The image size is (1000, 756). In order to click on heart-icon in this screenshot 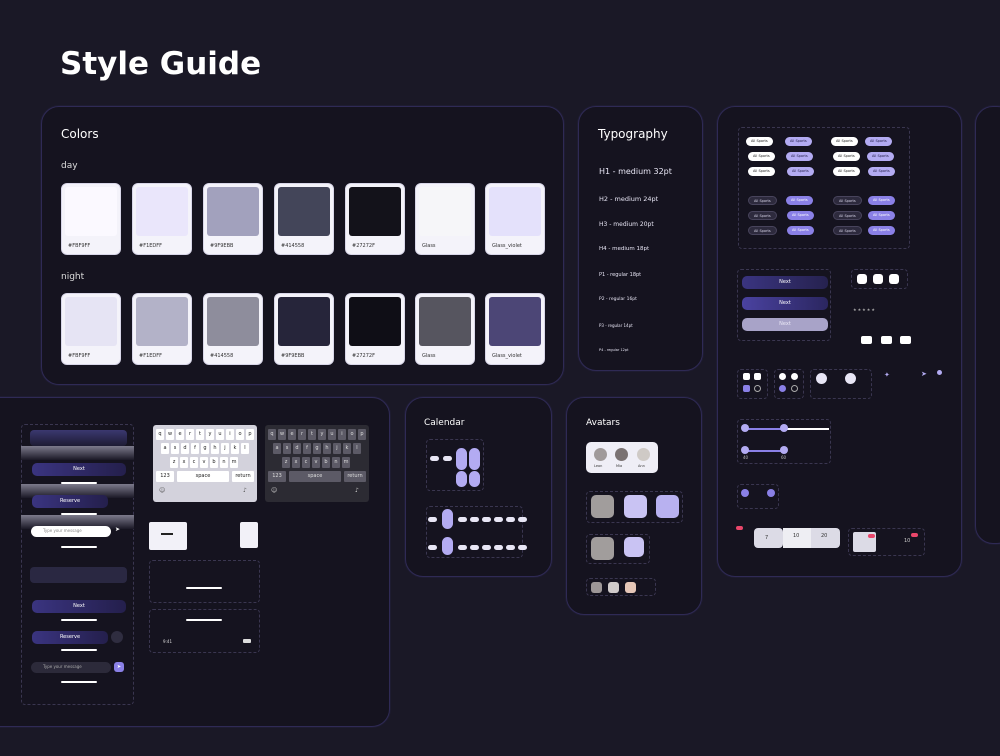, I will do `click(878, 279)`.